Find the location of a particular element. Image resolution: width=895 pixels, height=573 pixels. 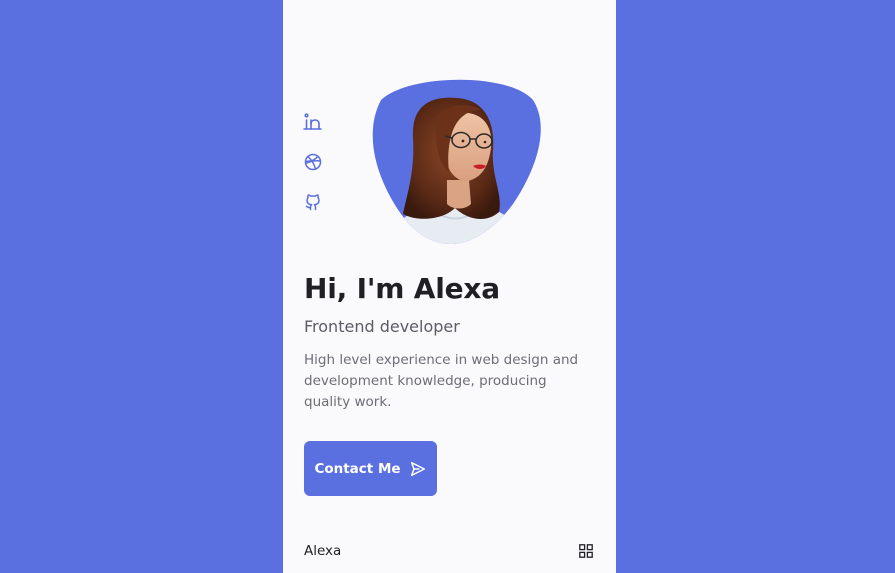

github-icon is located at coordinates (313, 202).